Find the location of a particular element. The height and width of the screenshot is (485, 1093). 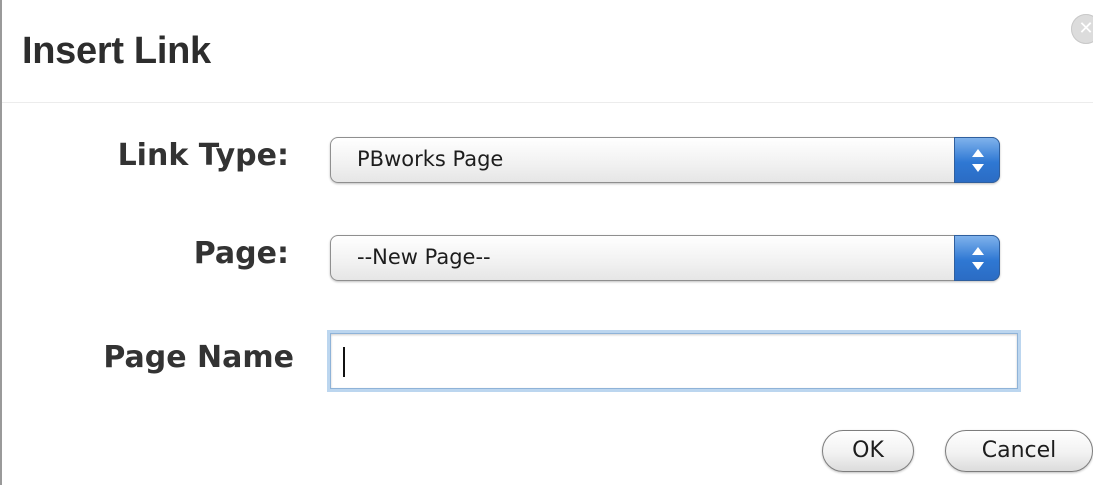

close-icon: ✕ is located at coordinates (1082, 29).